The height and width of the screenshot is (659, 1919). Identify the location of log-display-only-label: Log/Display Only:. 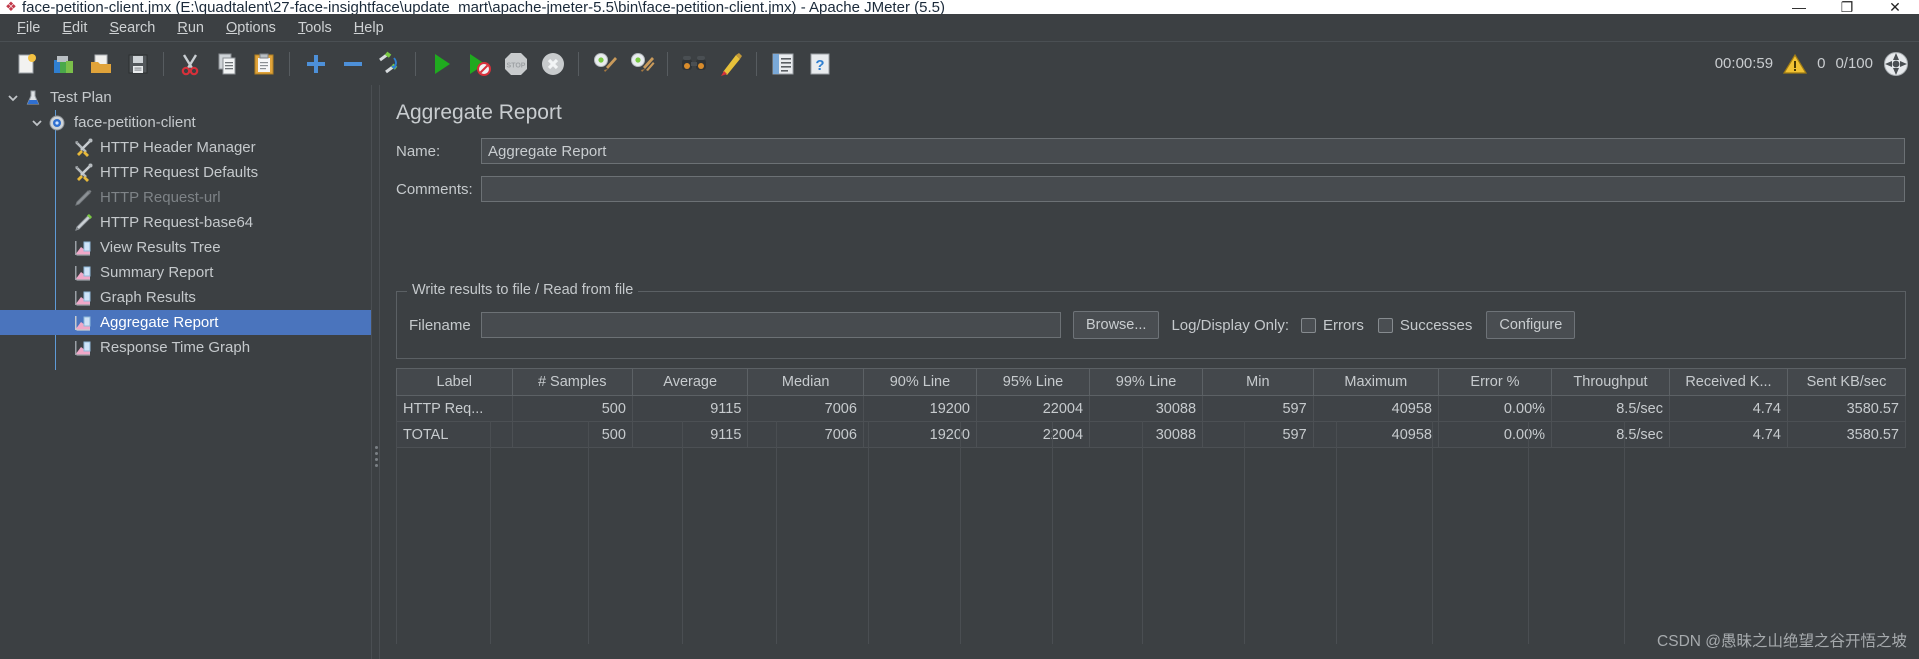
(1230, 325).